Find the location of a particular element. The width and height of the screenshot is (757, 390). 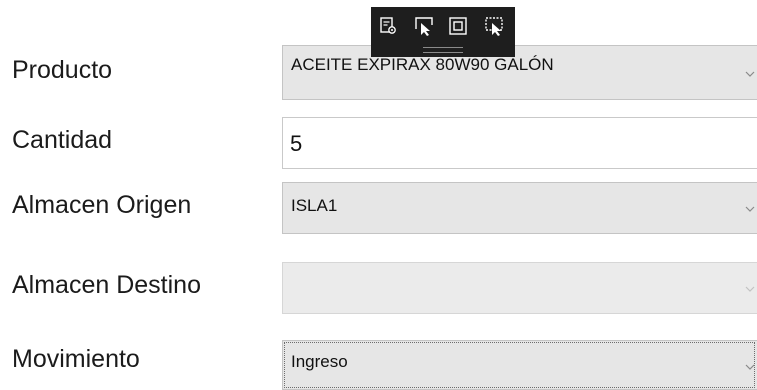

almacen-origen-combobox: ISLA1 is located at coordinates (519, 208).